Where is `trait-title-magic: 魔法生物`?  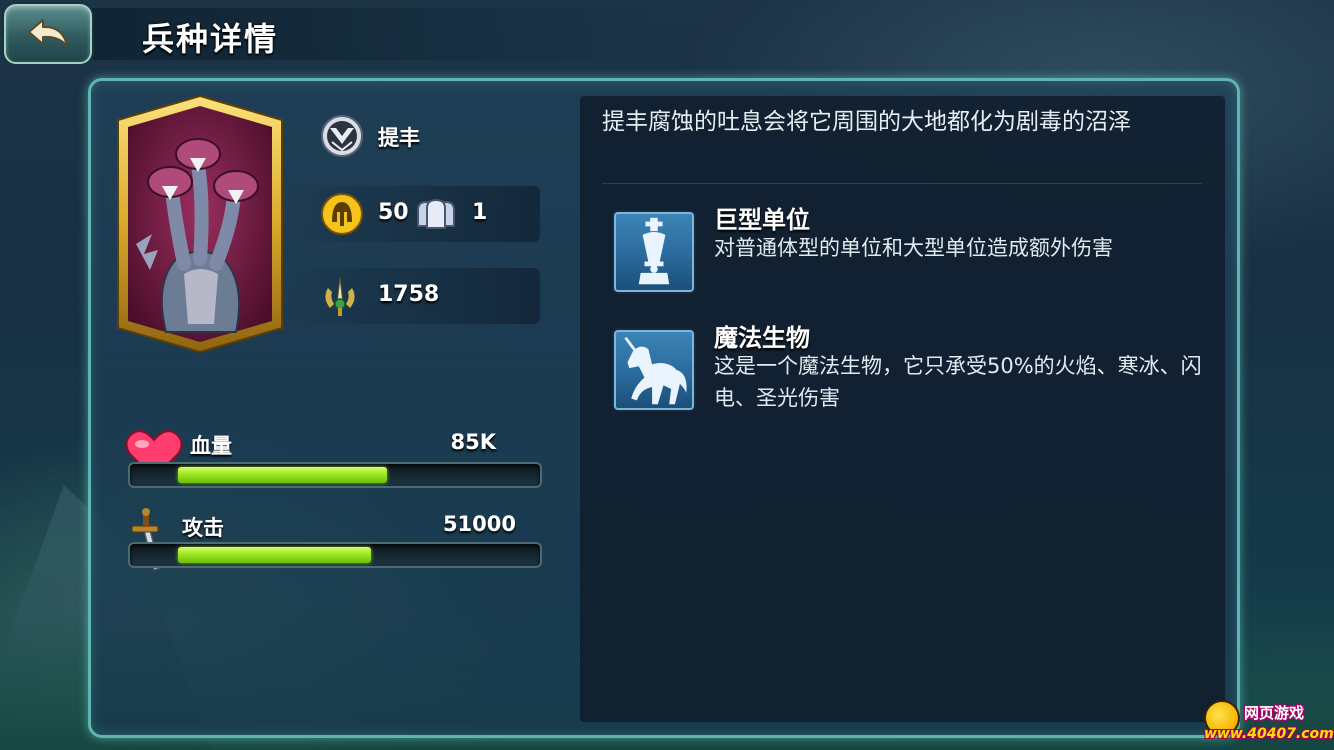 trait-title-magic: 魔法生物 is located at coordinates (762, 338).